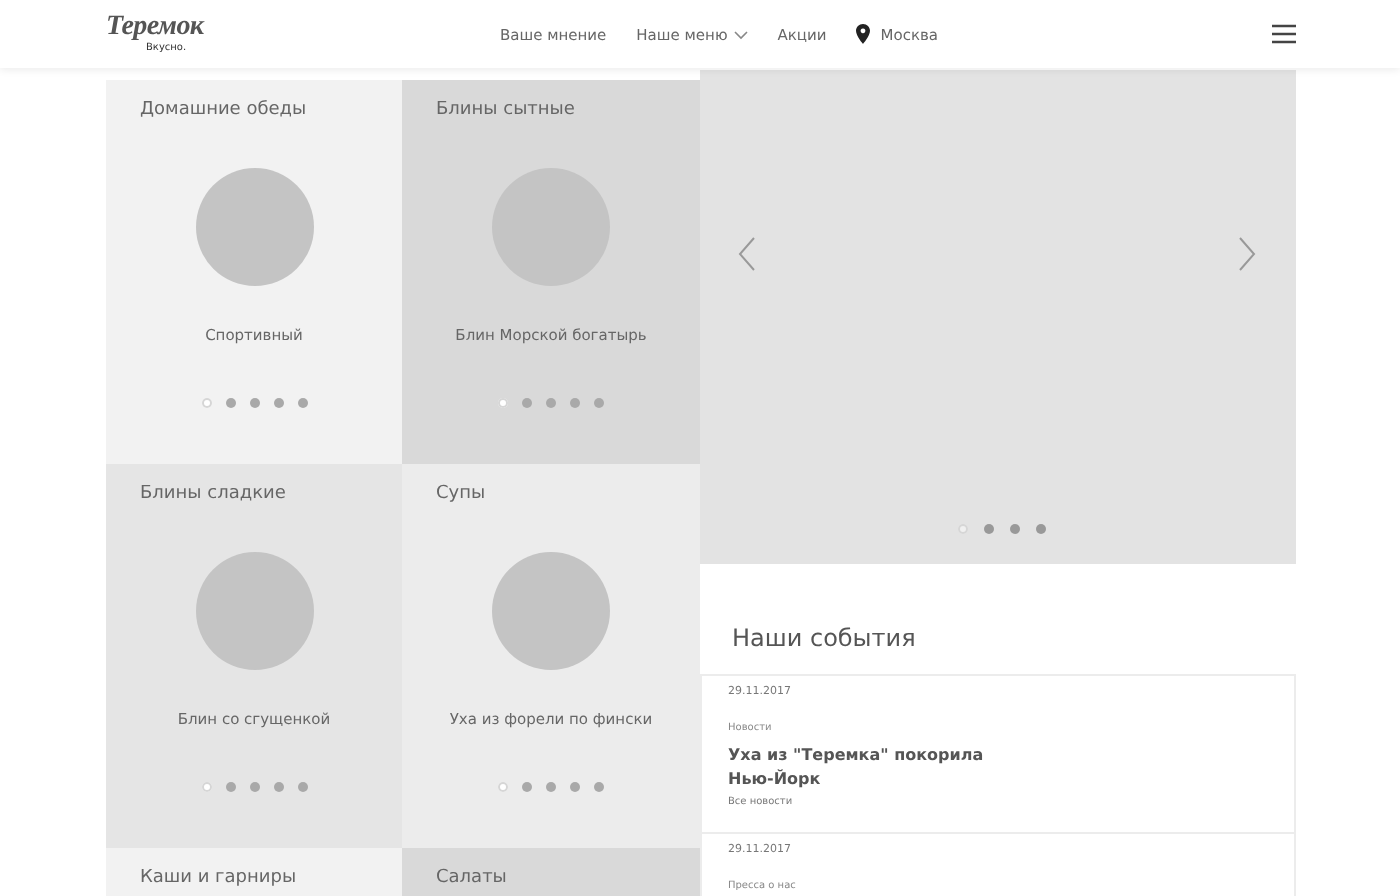 The height and width of the screenshot is (896, 1400). Describe the element at coordinates (213, 494) in the screenshot. I see `category-title: Блины сладкие` at that location.